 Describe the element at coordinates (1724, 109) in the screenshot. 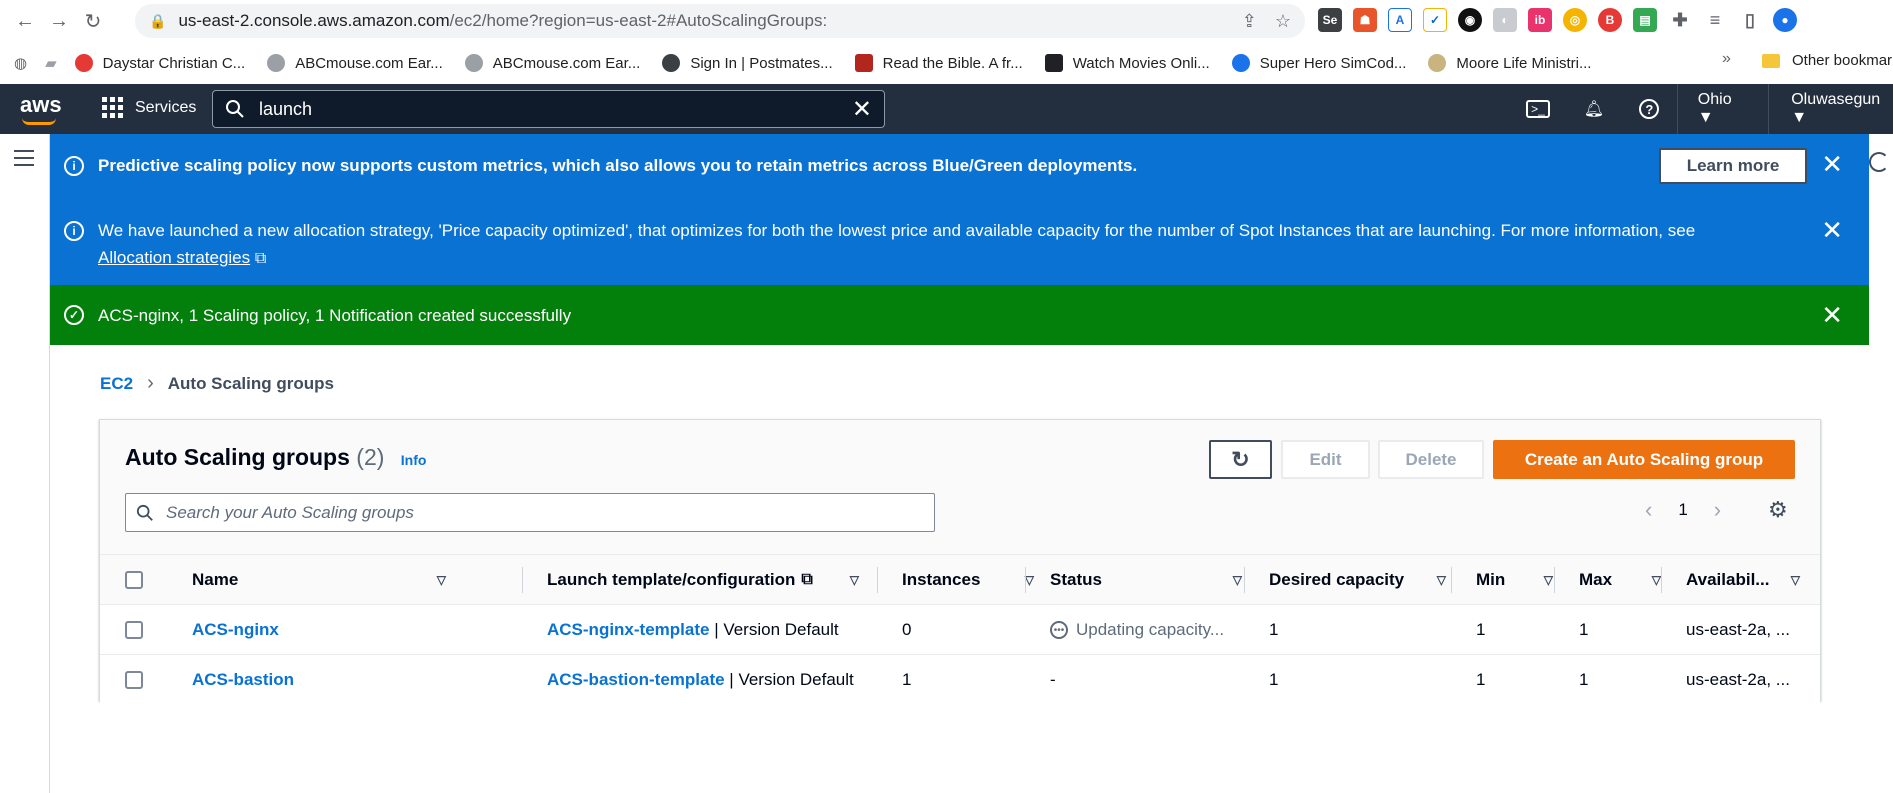

I see `region-selector: Ohio ▼` at that location.